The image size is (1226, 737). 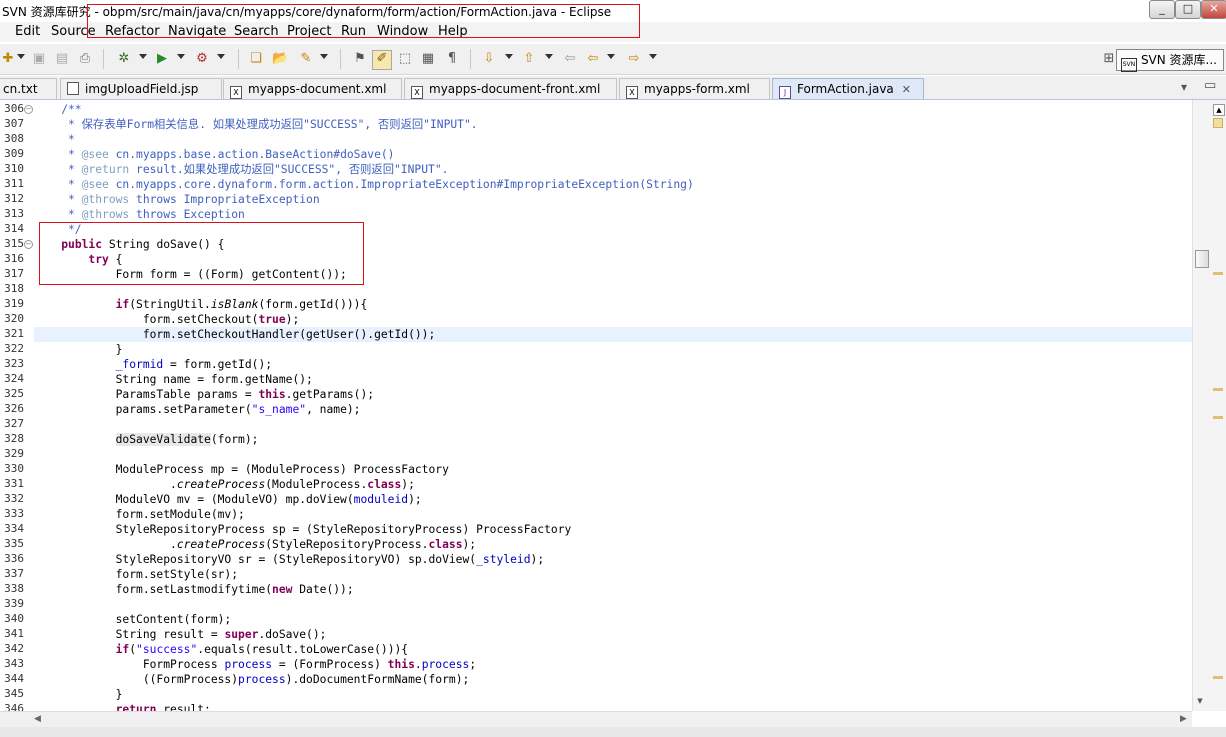 What do you see at coordinates (1210, 85) in the screenshot?
I see `maximize-editor-icon: ▭` at bounding box center [1210, 85].